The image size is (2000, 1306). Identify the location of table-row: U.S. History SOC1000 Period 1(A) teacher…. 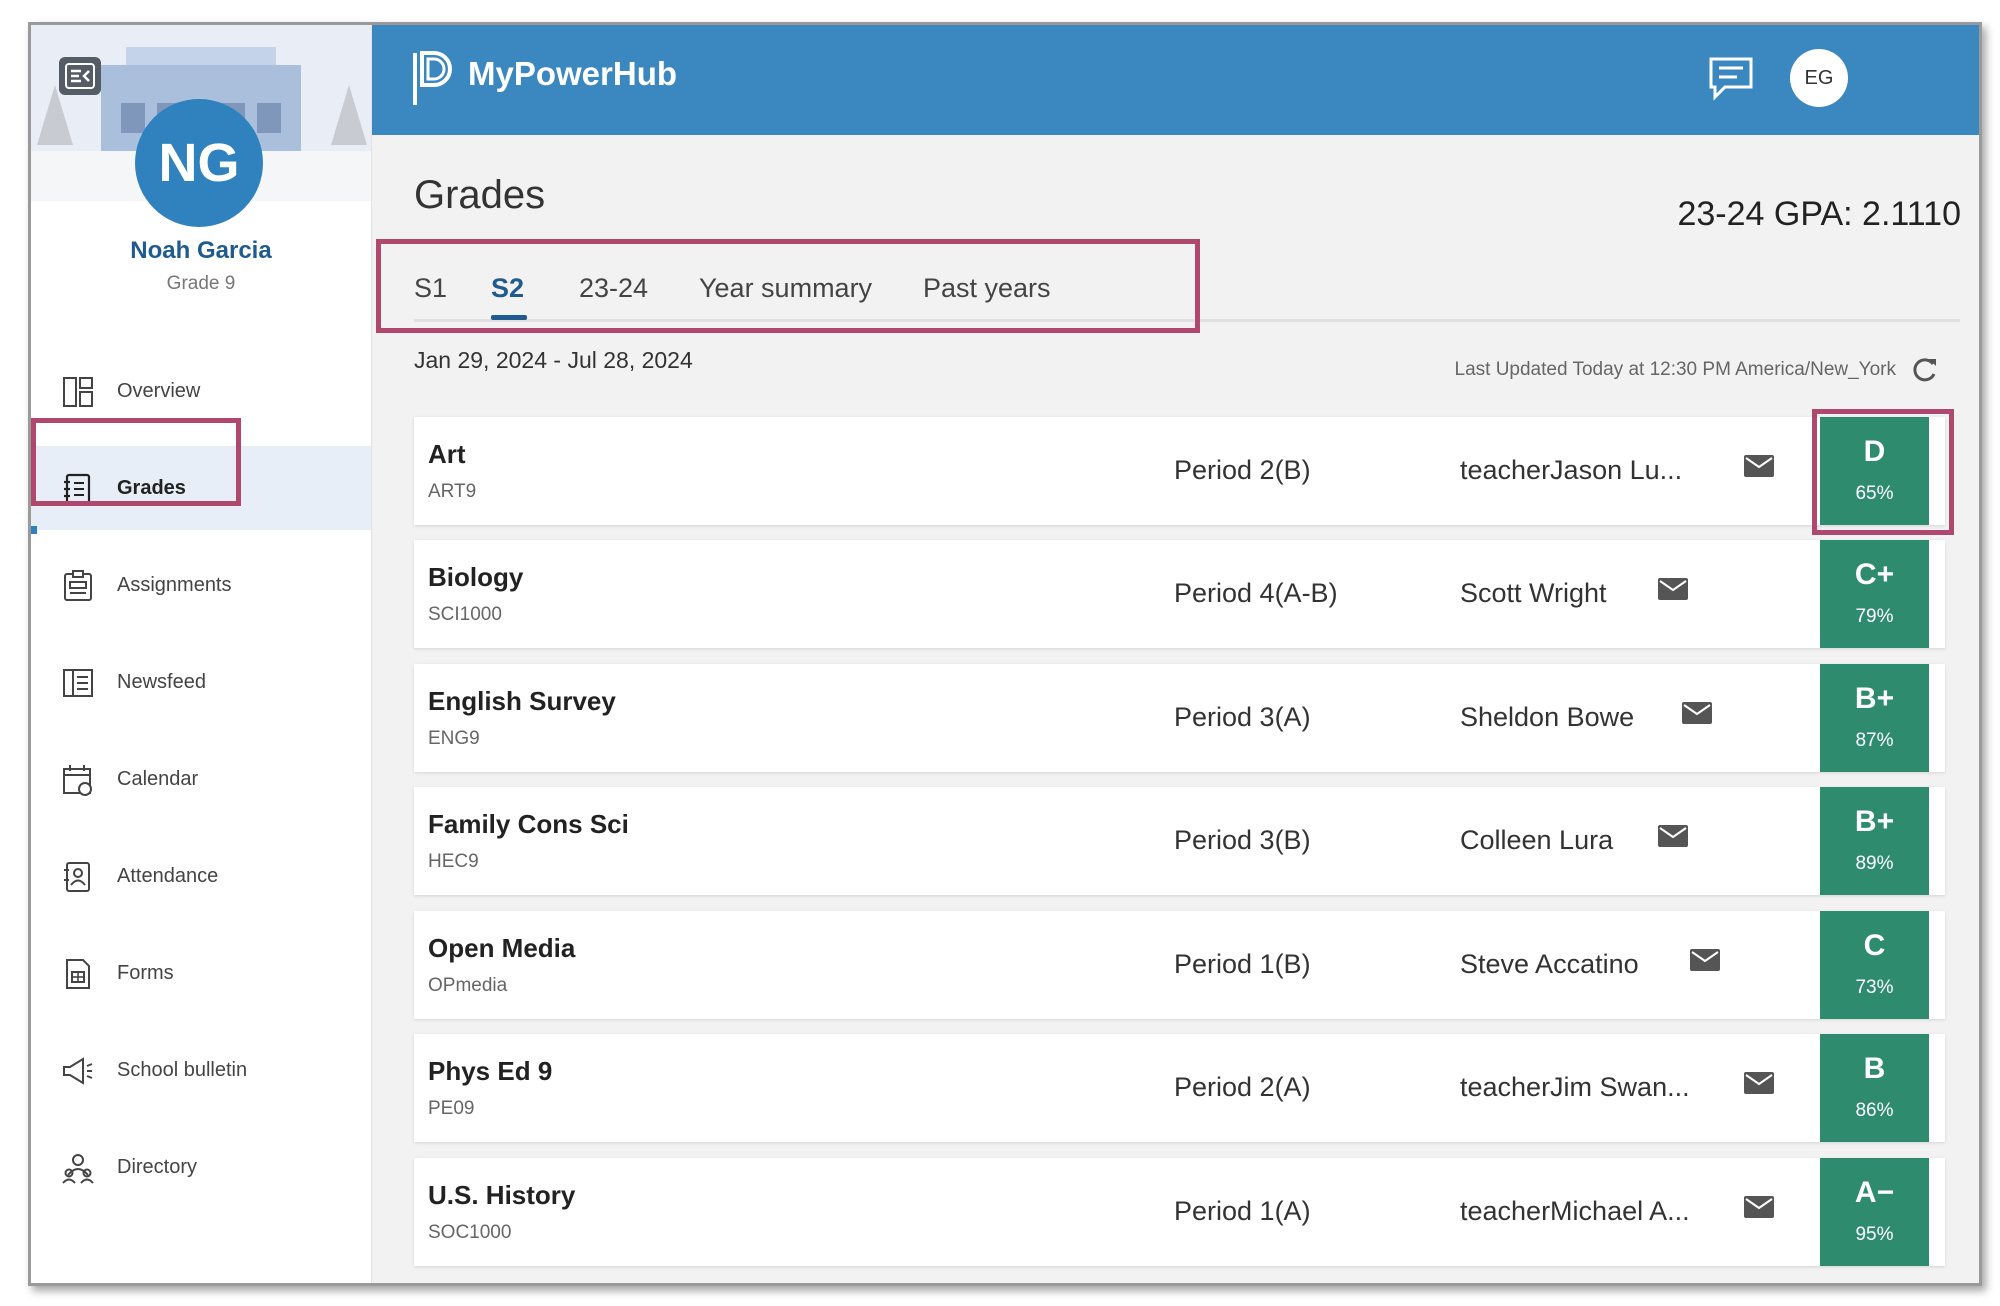
(1179, 1212).